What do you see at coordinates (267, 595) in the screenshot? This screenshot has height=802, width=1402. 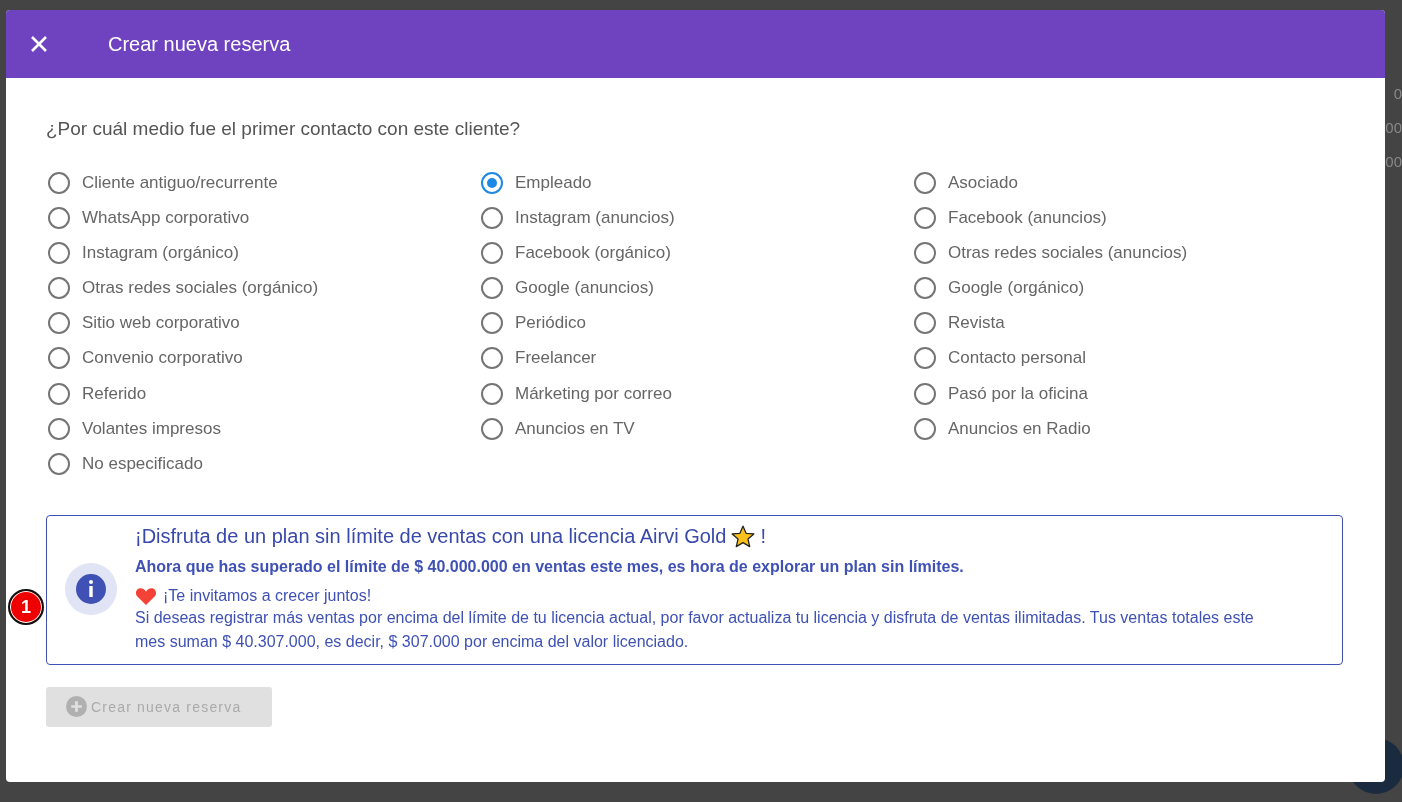 I see `invite-text: ¡Te invitamos a crecer juntos!` at bounding box center [267, 595].